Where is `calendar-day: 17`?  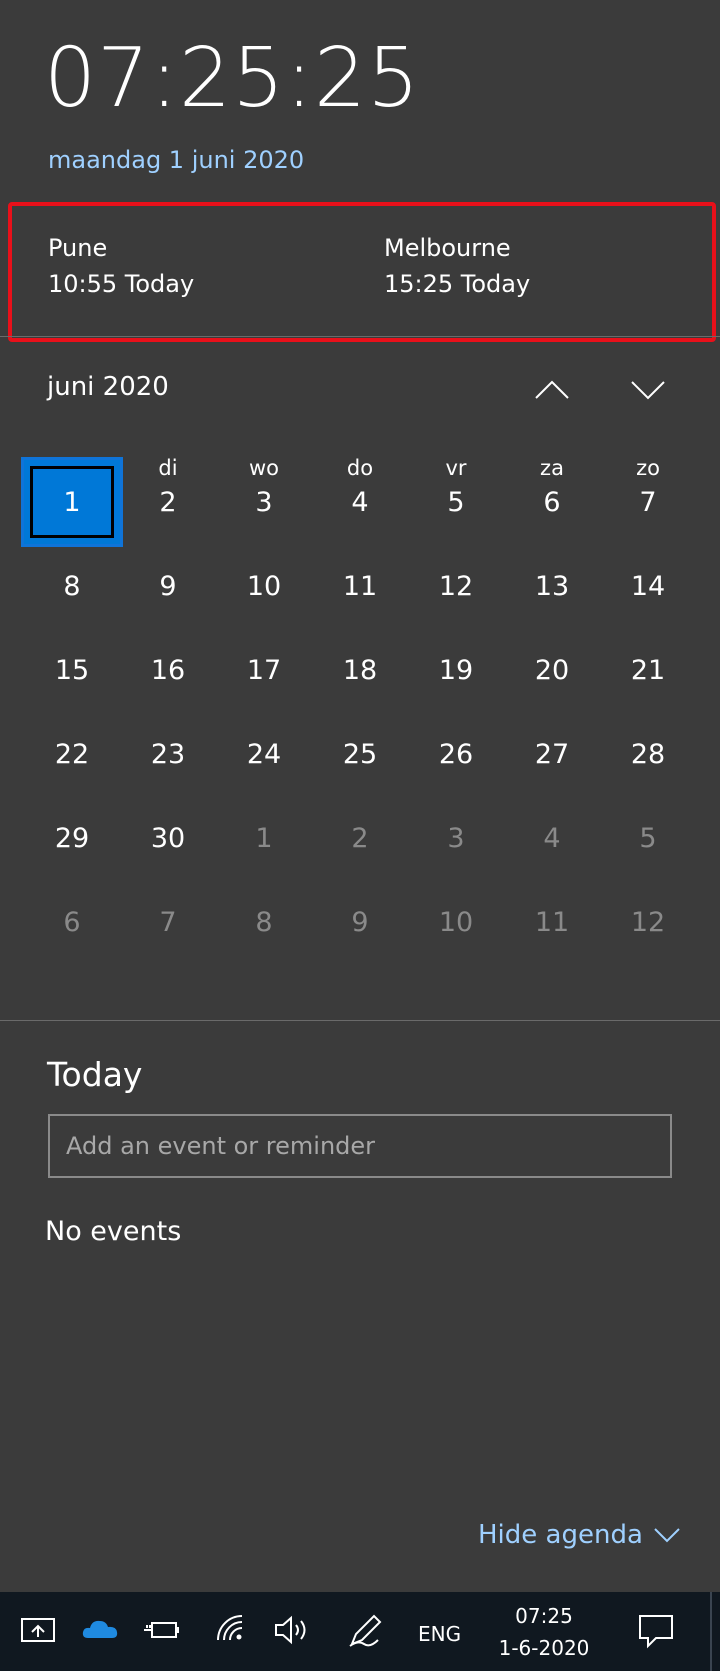
calendar-day: 17 is located at coordinates (264, 670).